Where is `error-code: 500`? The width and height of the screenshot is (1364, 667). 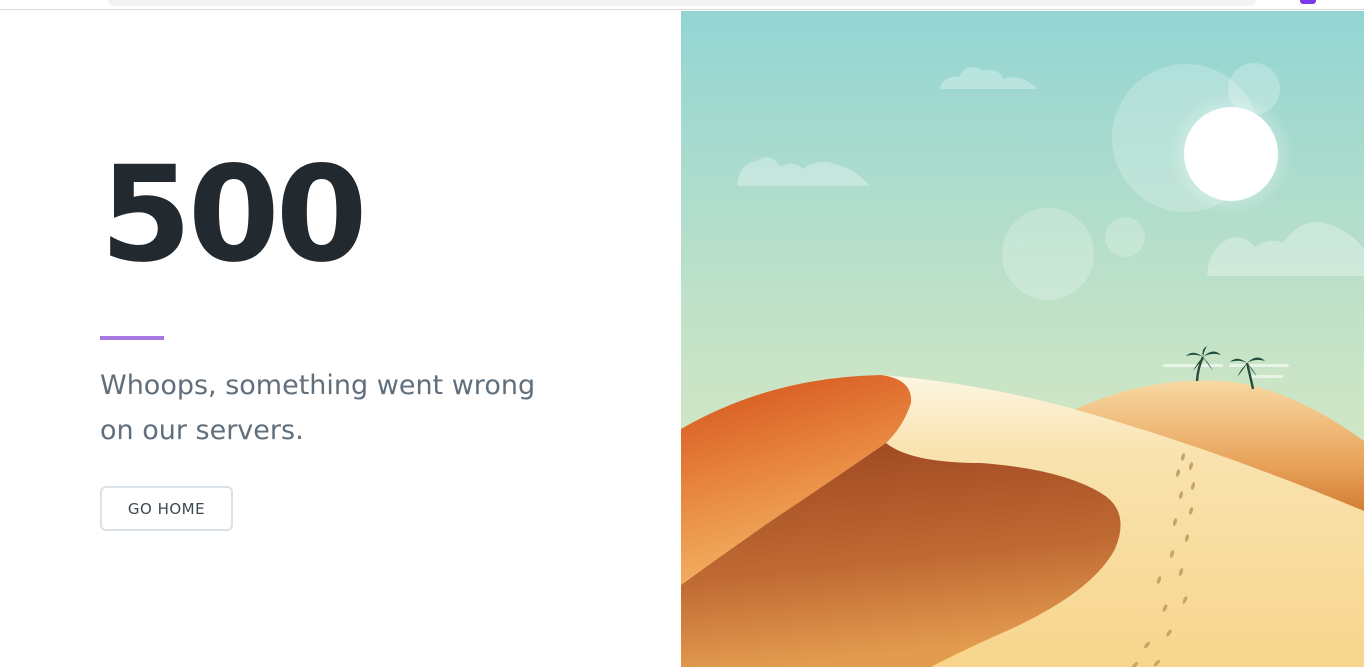 error-code: 500 is located at coordinates (234, 215).